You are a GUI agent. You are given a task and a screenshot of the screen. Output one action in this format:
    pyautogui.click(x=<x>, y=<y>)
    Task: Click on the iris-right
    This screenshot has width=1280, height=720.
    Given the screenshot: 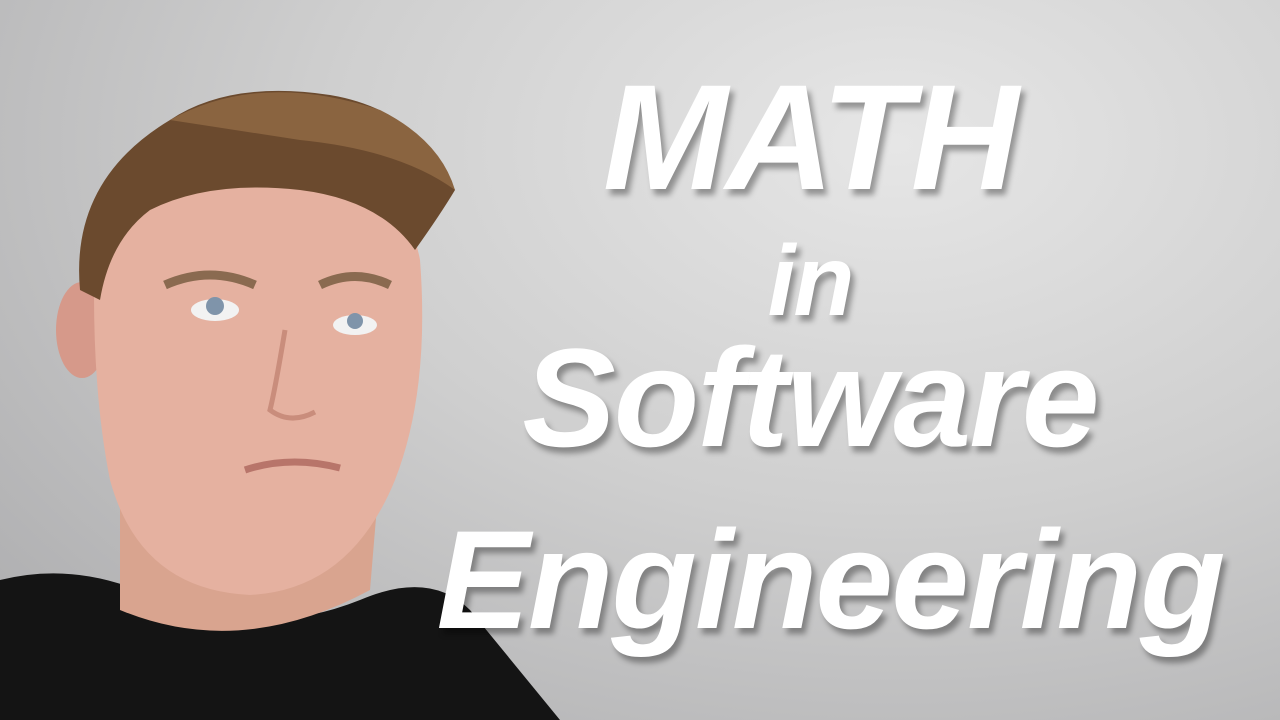 What is the action you would take?
    pyautogui.click(x=355, y=321)
    